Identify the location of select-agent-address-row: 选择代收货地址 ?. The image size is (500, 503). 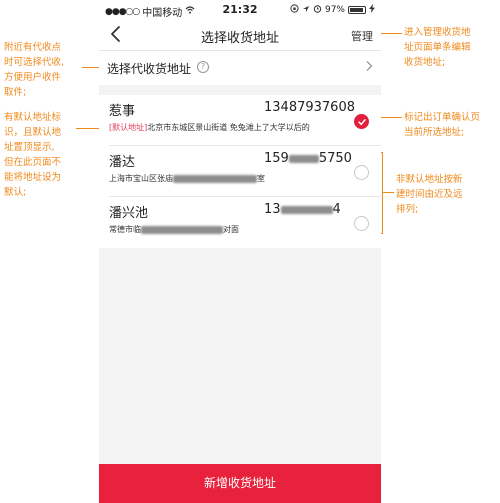
(240, 68).